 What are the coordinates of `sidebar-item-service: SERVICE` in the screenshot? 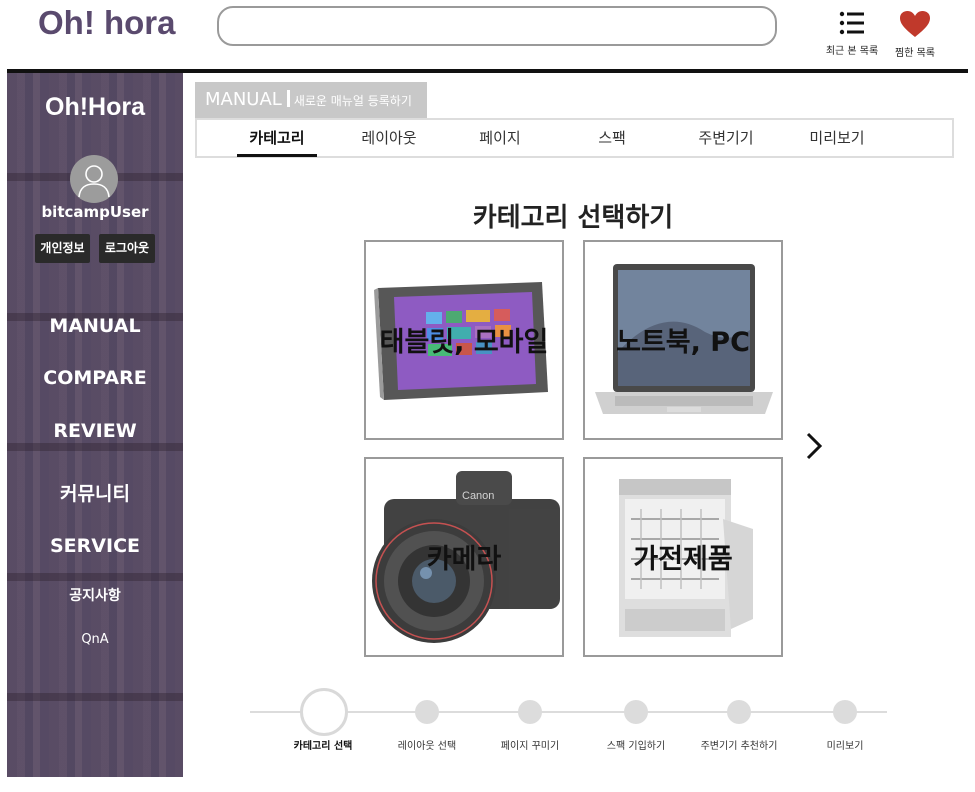 It's located at (95, 546).